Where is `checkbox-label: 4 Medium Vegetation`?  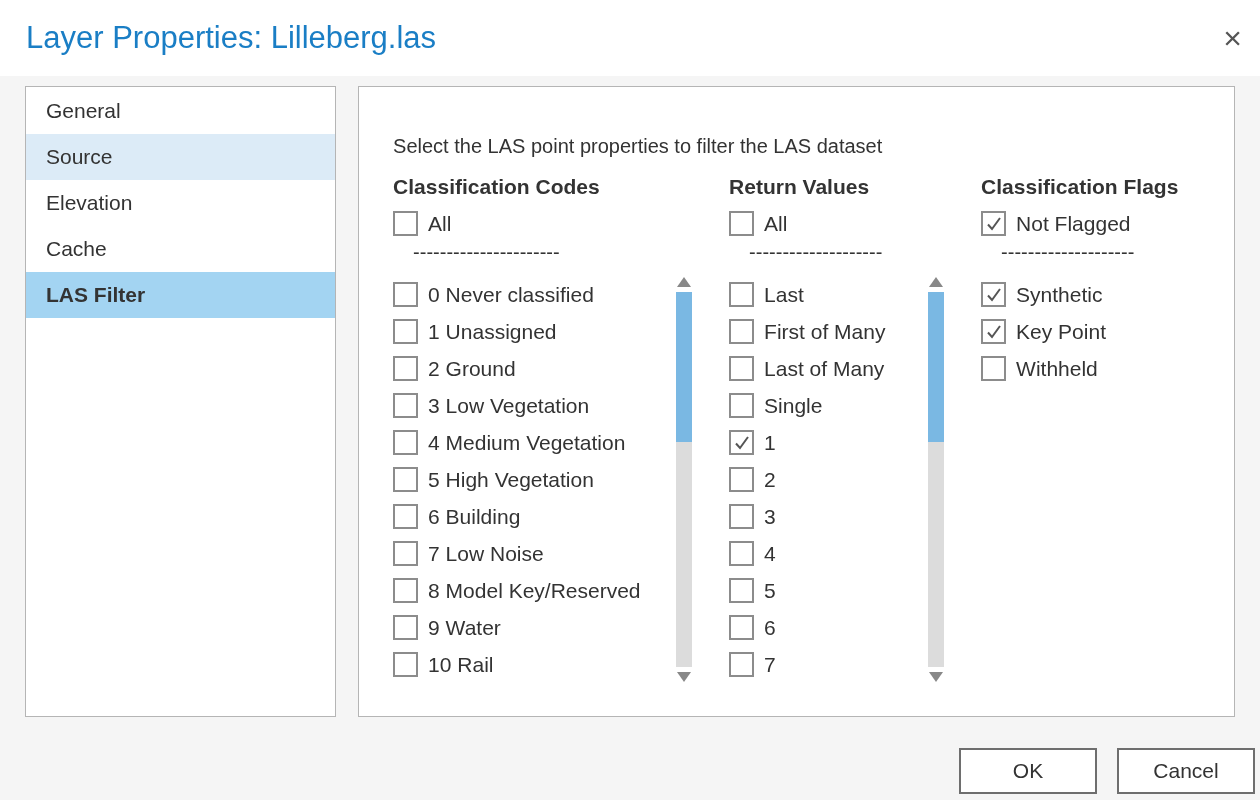 checkbox-label: 4 Medium Vegetation is located at coordinates (527, 442).